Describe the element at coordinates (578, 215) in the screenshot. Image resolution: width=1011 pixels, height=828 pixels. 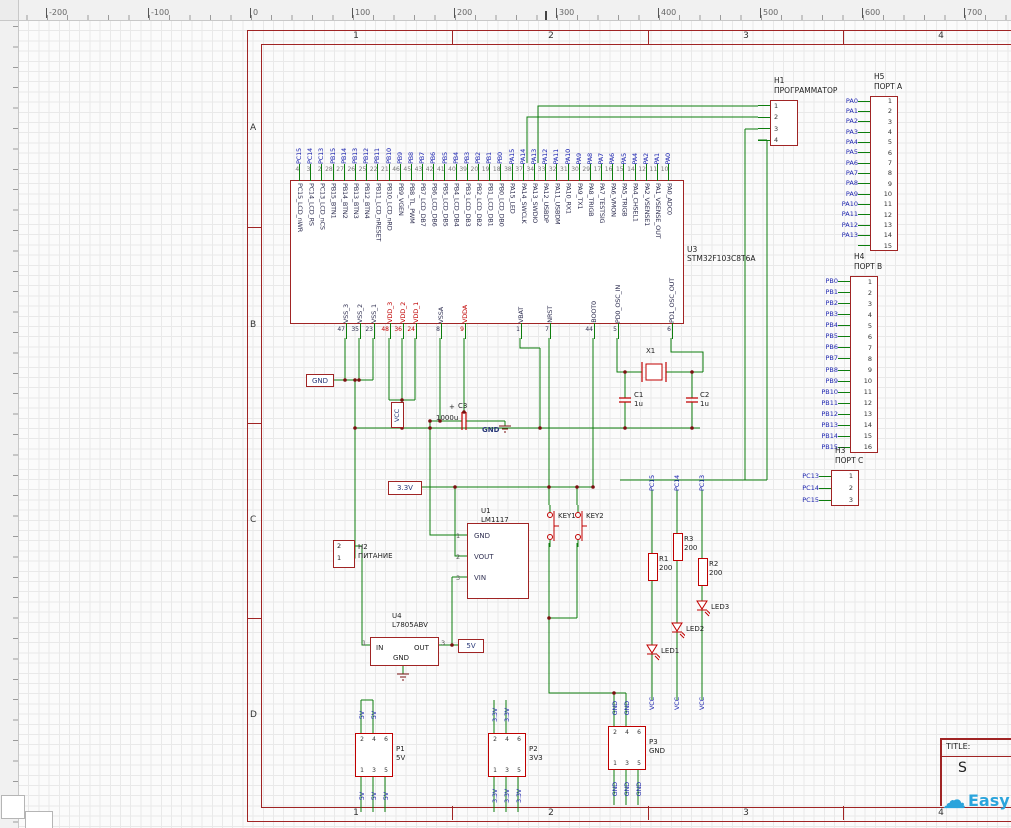
I see `mcu-top-pin: PA9 30 PA9_TX1` at that location.